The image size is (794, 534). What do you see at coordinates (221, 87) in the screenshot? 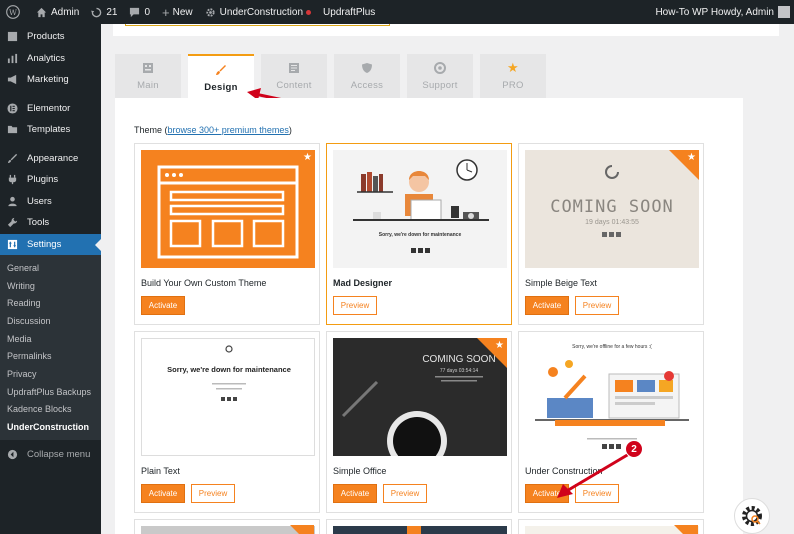
I see `tab-label: Design` at bounding box center [221, 87].